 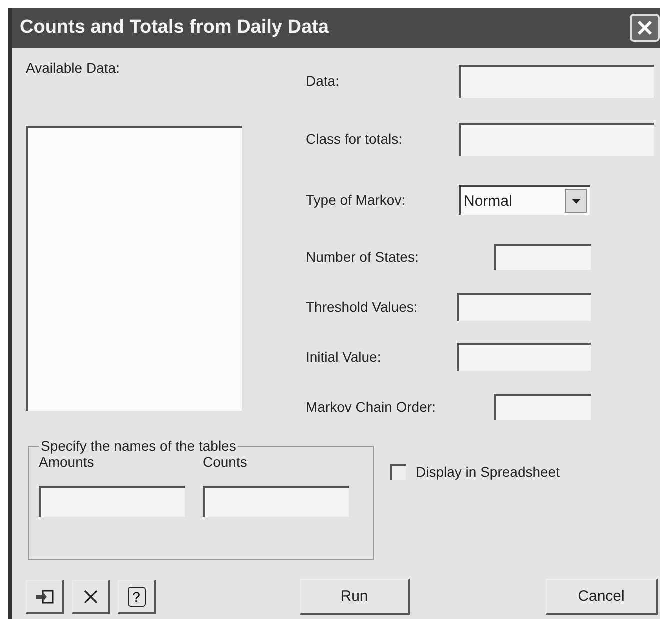 I want to click on field-label: Data:, so click(x=323, y=81).